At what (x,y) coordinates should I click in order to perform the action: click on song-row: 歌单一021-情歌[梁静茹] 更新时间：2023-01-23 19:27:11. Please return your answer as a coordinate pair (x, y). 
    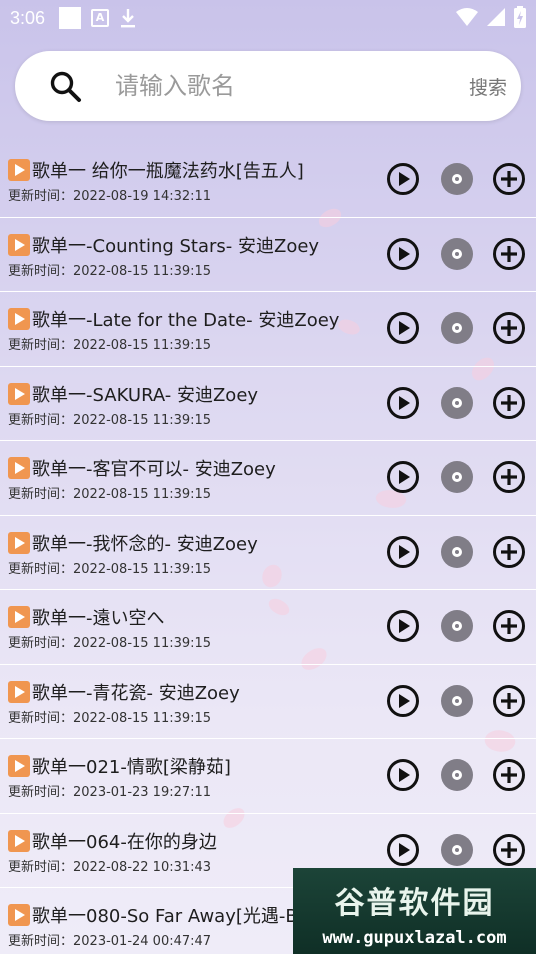
    Looking at the image, I should click on (268, 776).